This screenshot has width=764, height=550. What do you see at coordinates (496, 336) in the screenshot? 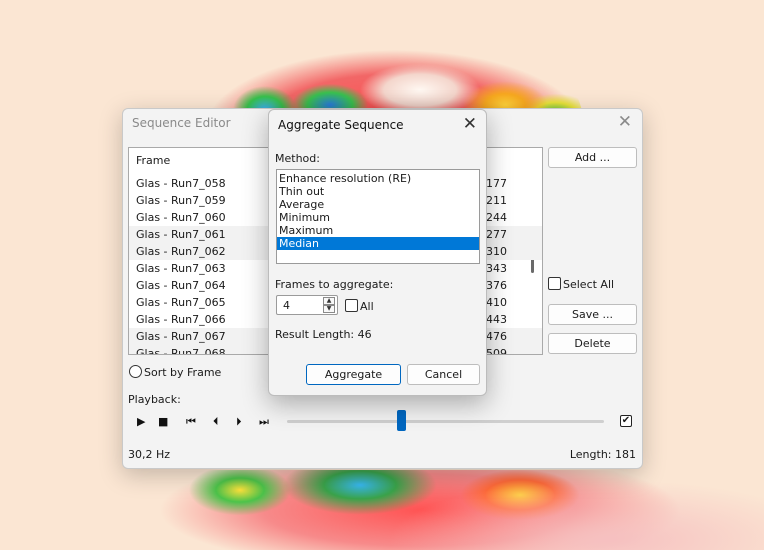
I see `frame-value: 476` at bounding box center [496, 336].